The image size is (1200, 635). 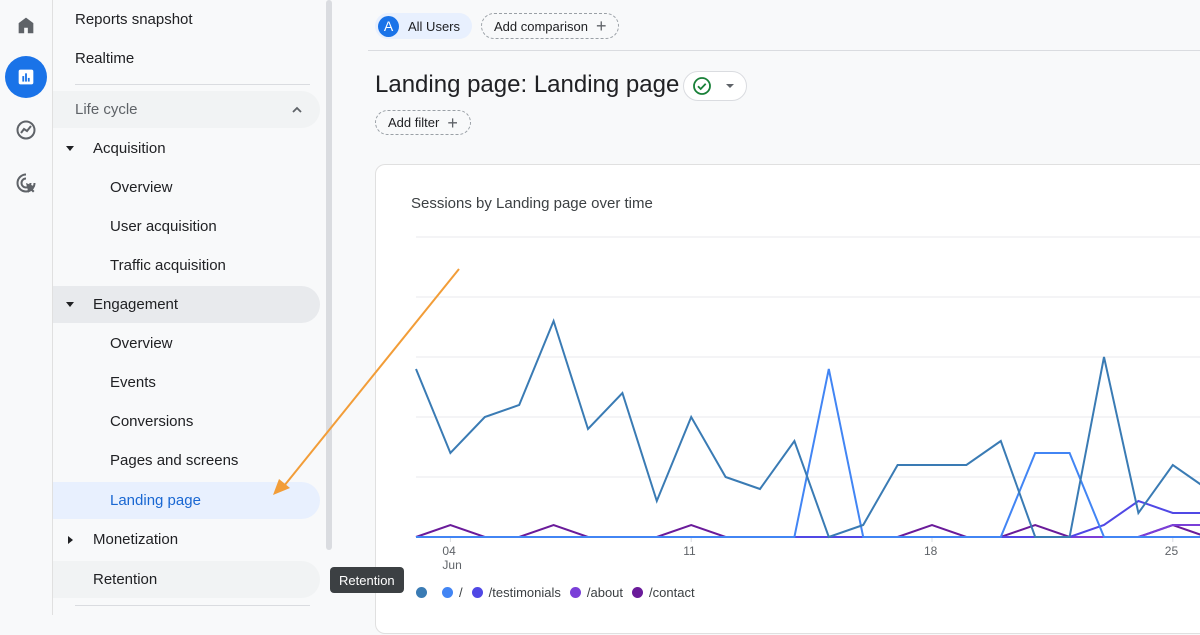 I want to click on sidebar-item-acquisition-overview: Overview, so click(x=186, y=187).